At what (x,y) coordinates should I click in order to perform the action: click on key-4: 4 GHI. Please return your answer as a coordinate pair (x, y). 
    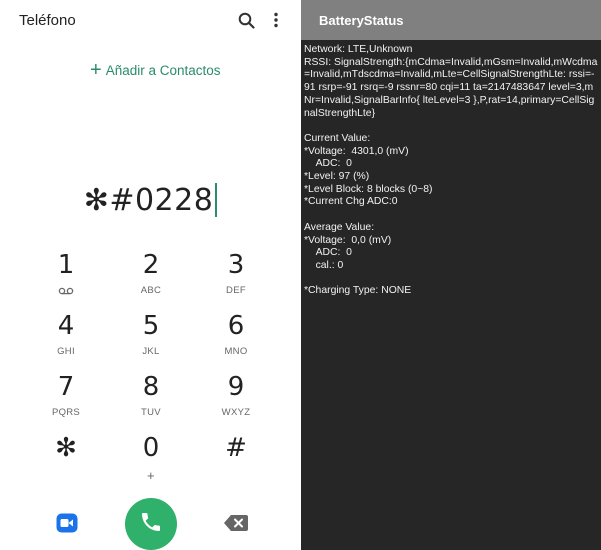
    Looking at the image, I should click on (66, 340).